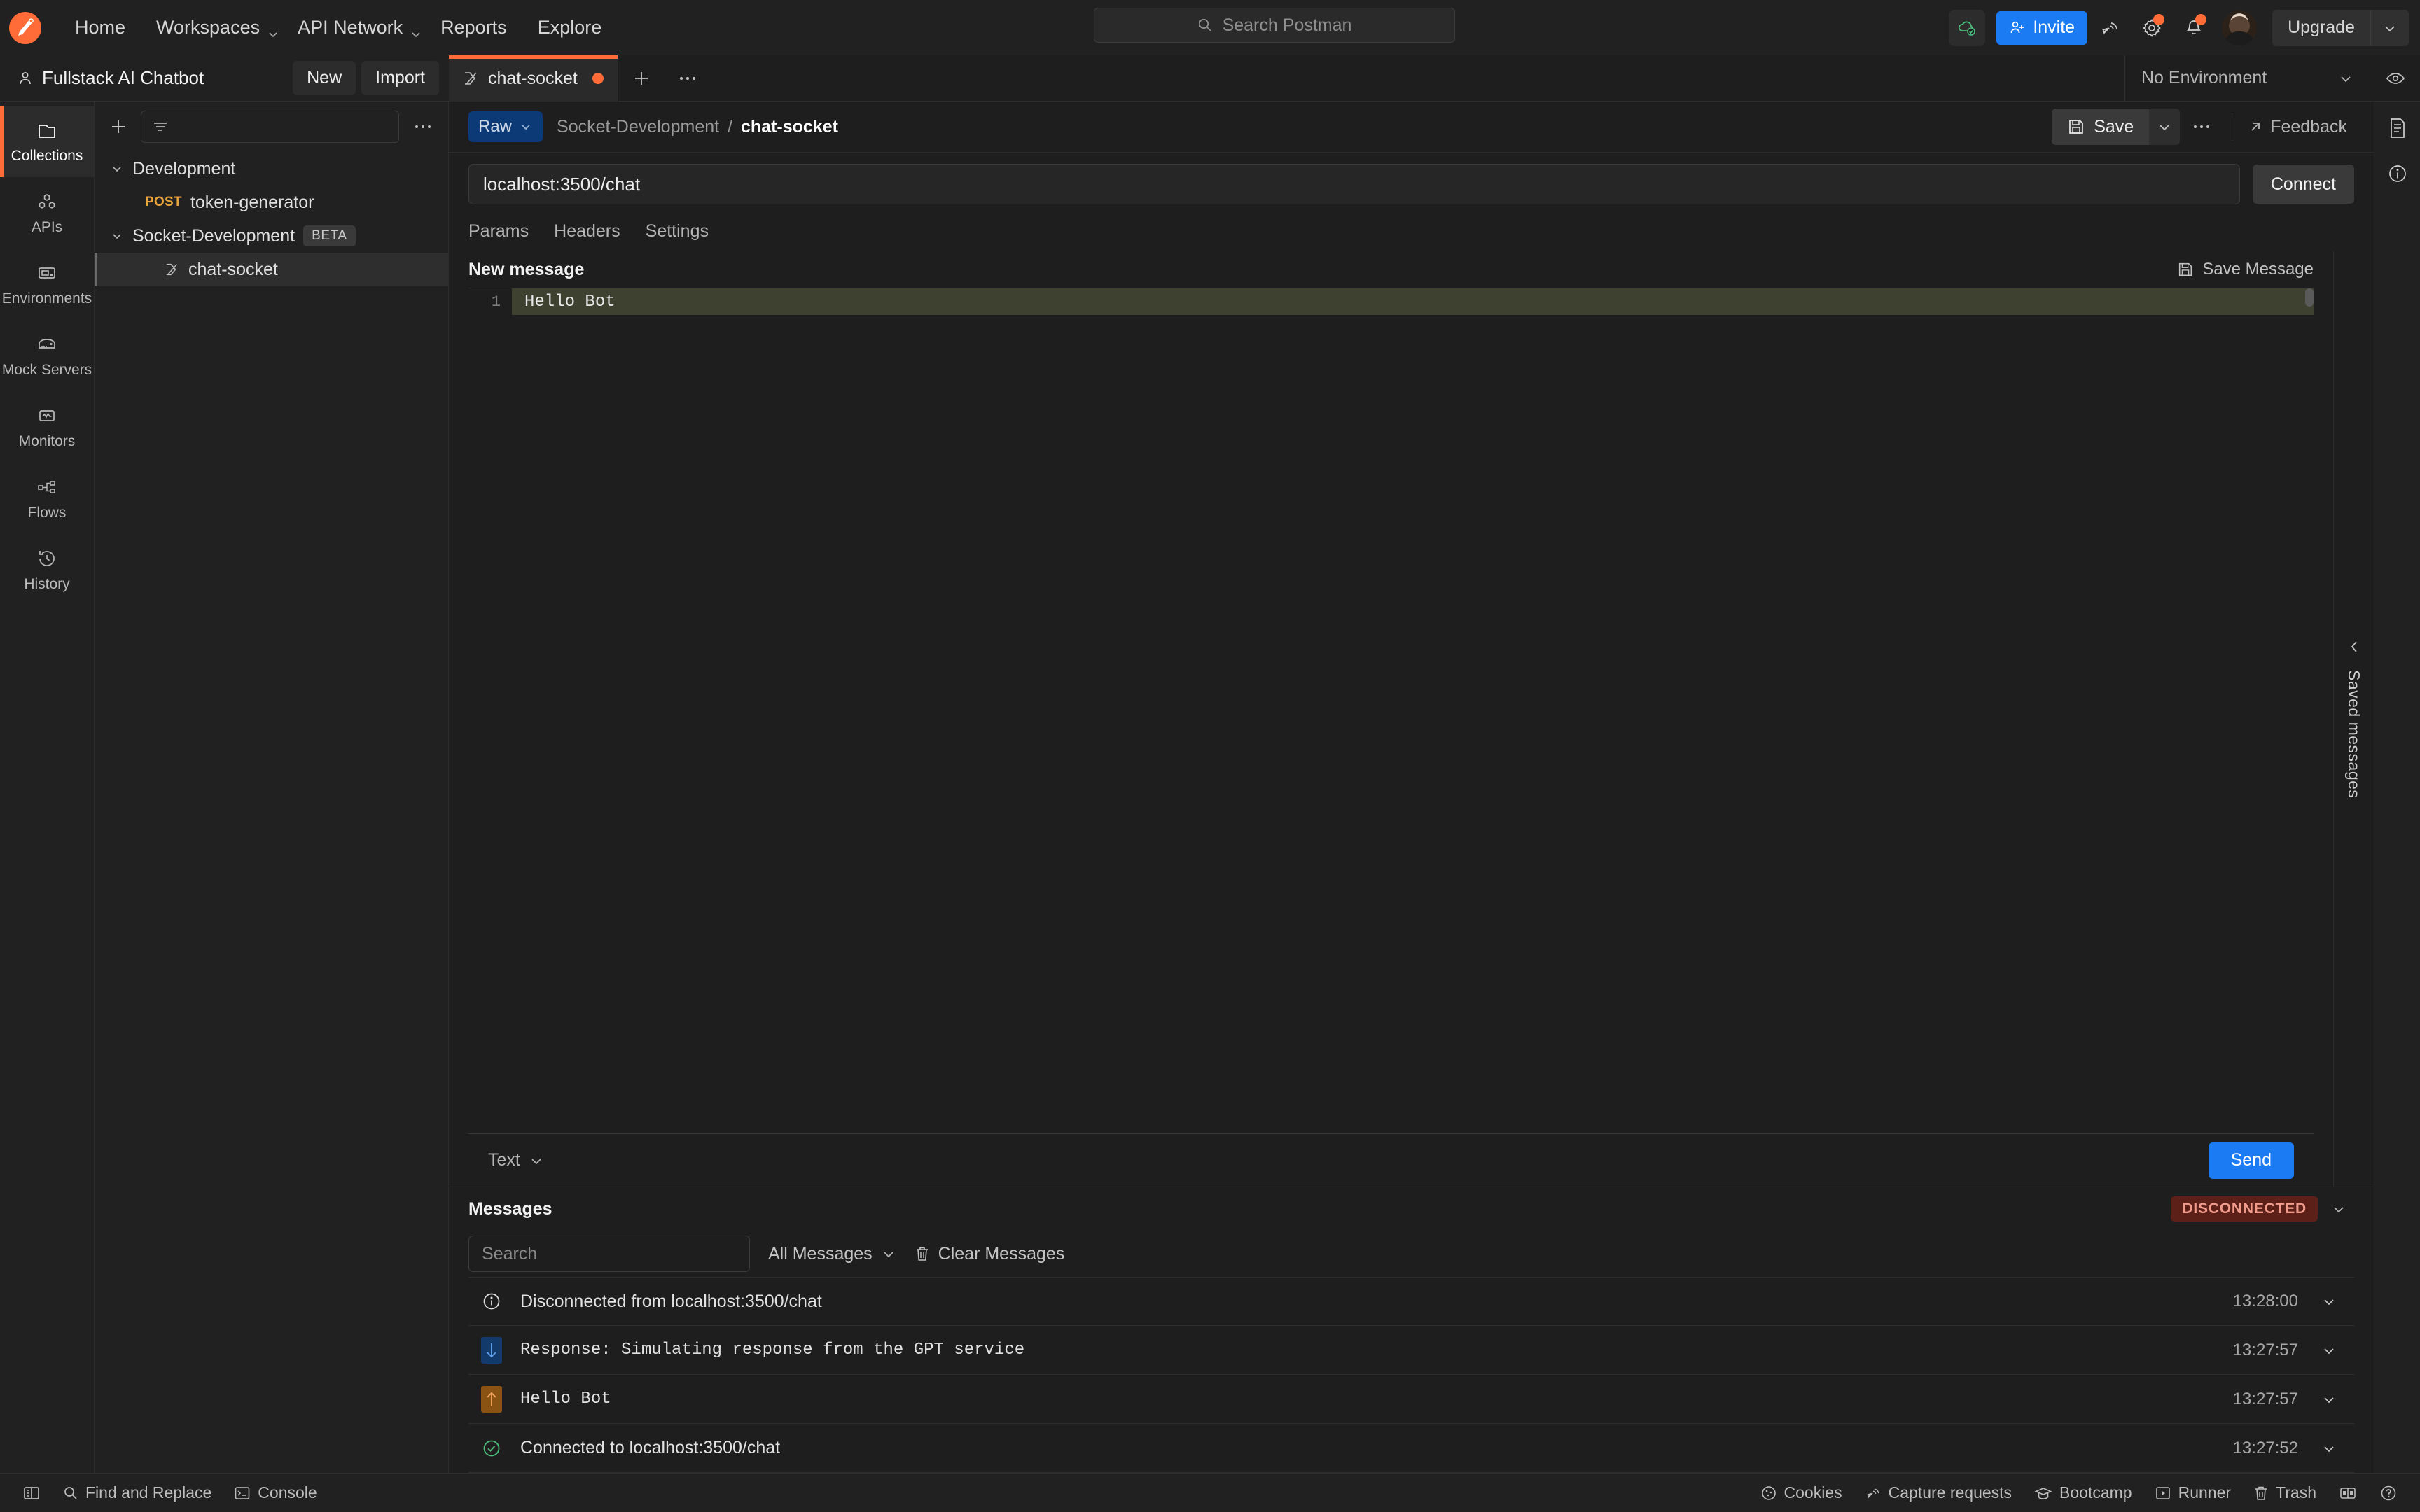  Describe the element at coordinates (2309, 297) in the screenshot. I see `editor-scrollbar` at that location.